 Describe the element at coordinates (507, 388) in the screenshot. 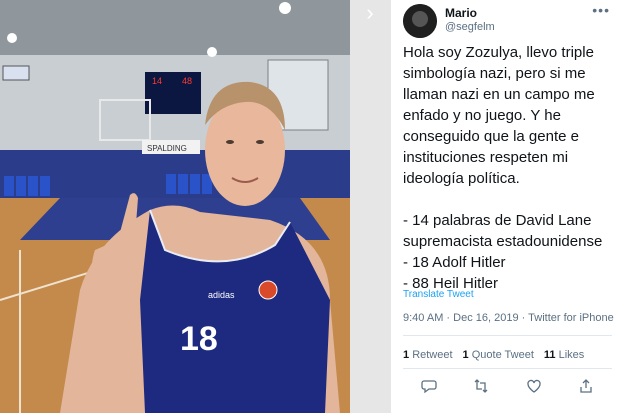

I see `action-bar` at that location.